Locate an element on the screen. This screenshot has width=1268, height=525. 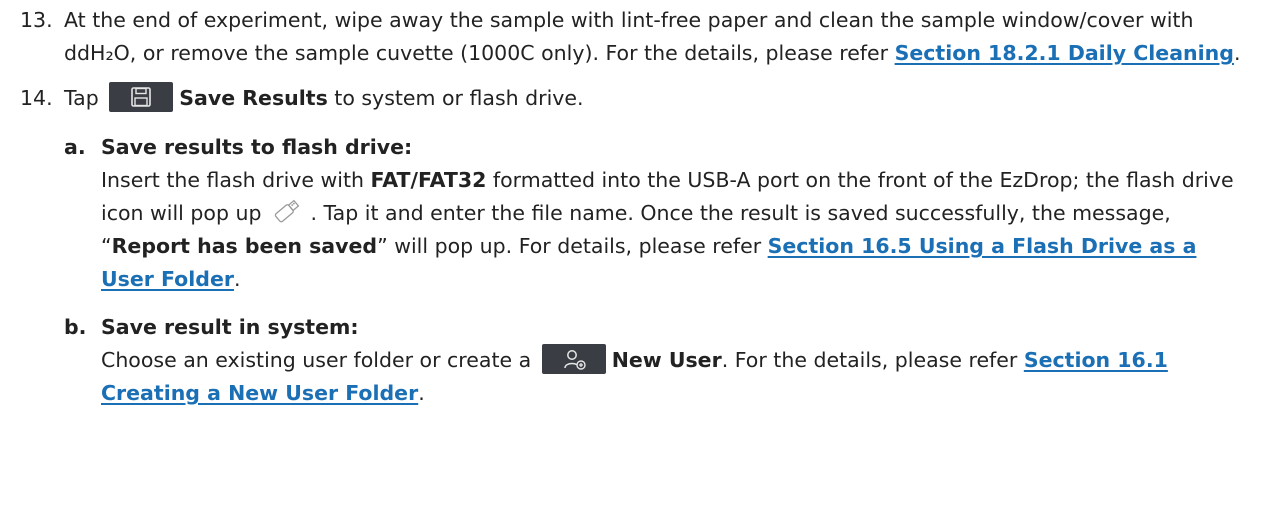
format-label: FAT/FAT32 is located at coordinates (428, 180).